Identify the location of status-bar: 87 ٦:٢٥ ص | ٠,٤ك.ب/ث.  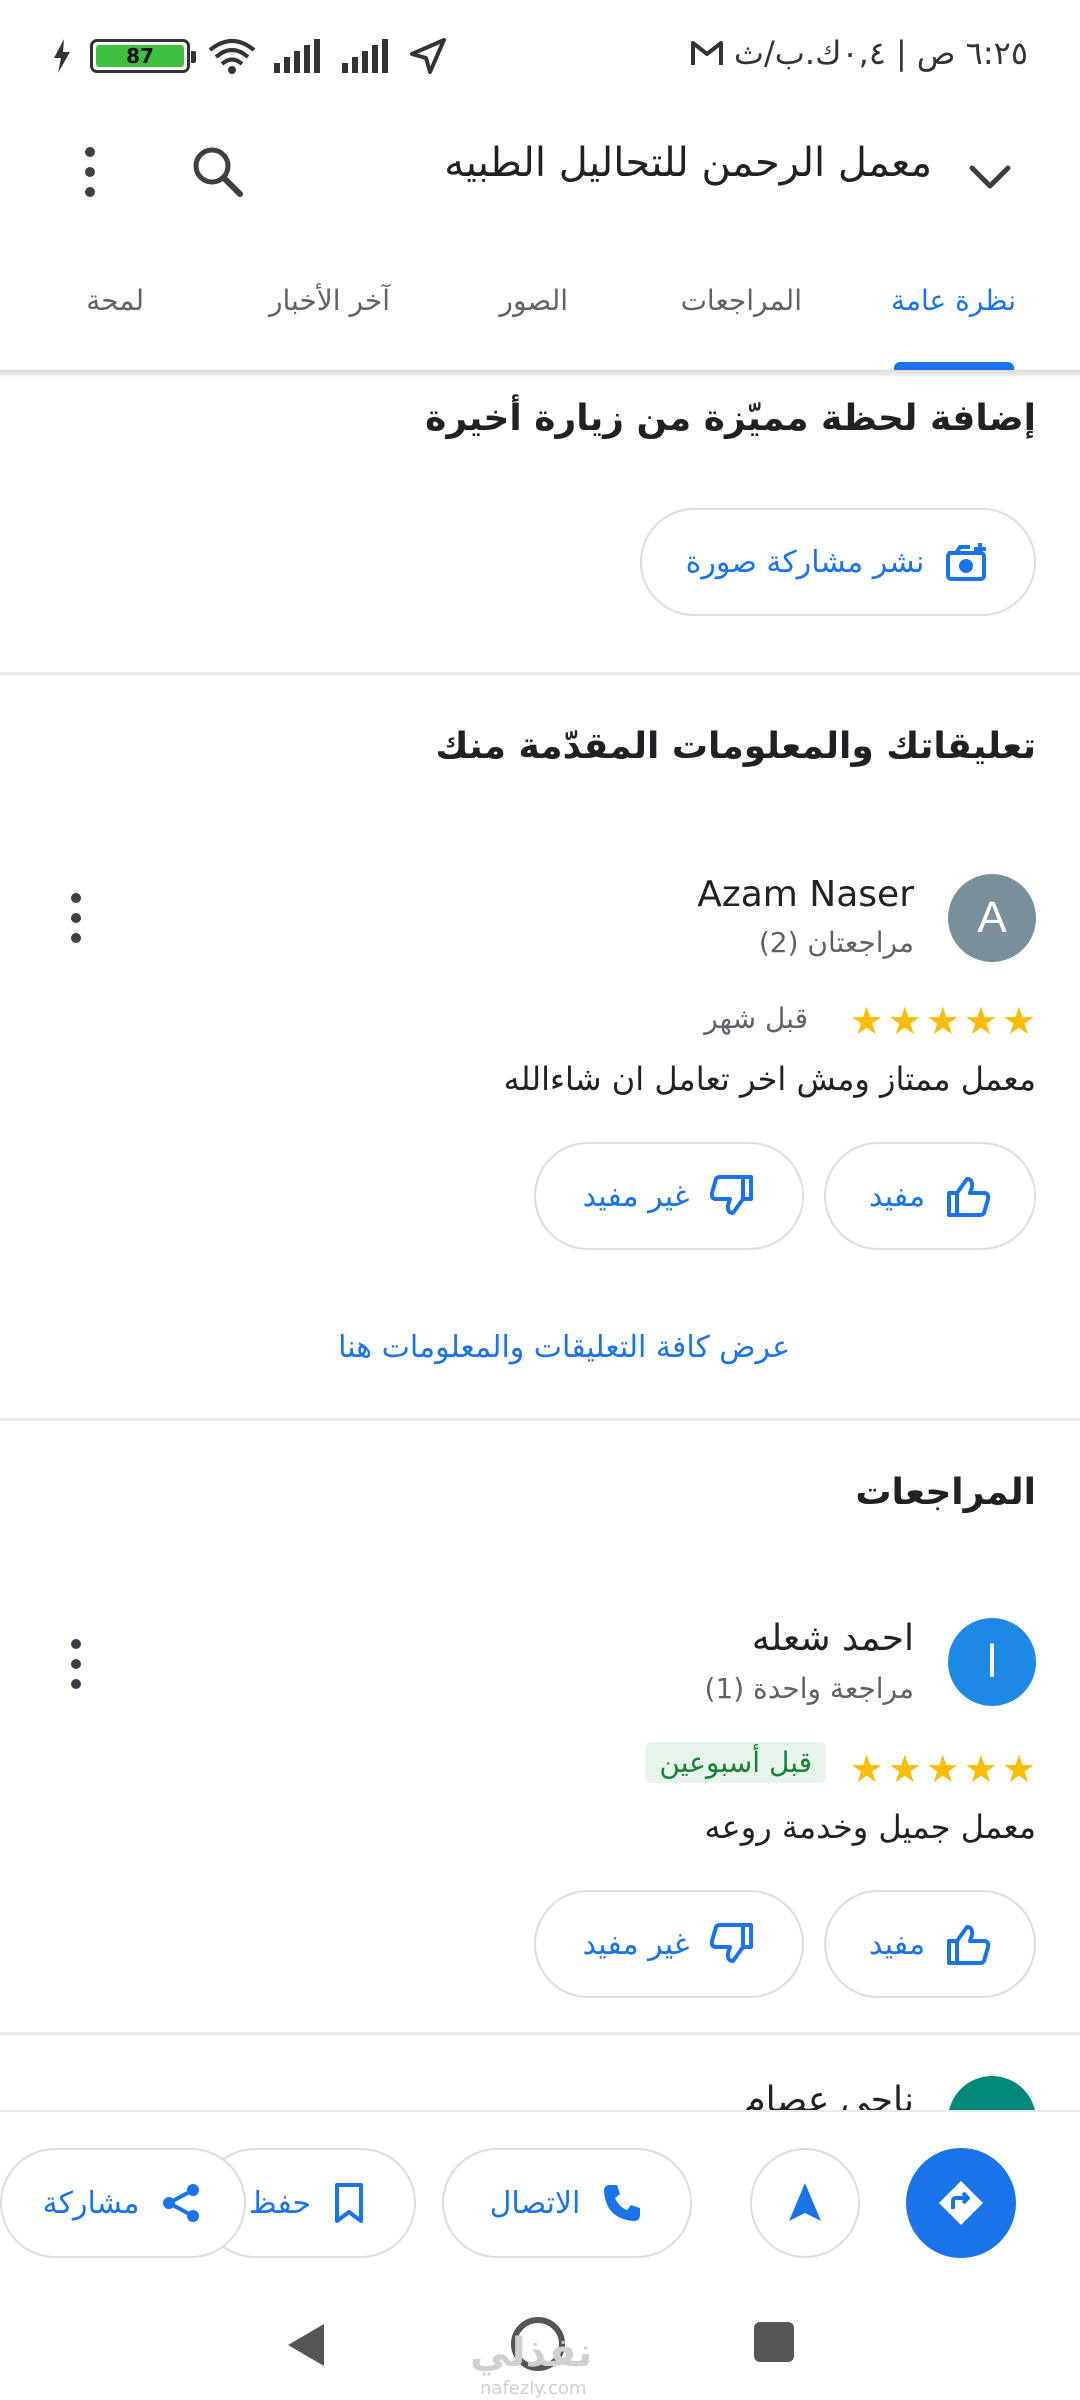
(540, 56).